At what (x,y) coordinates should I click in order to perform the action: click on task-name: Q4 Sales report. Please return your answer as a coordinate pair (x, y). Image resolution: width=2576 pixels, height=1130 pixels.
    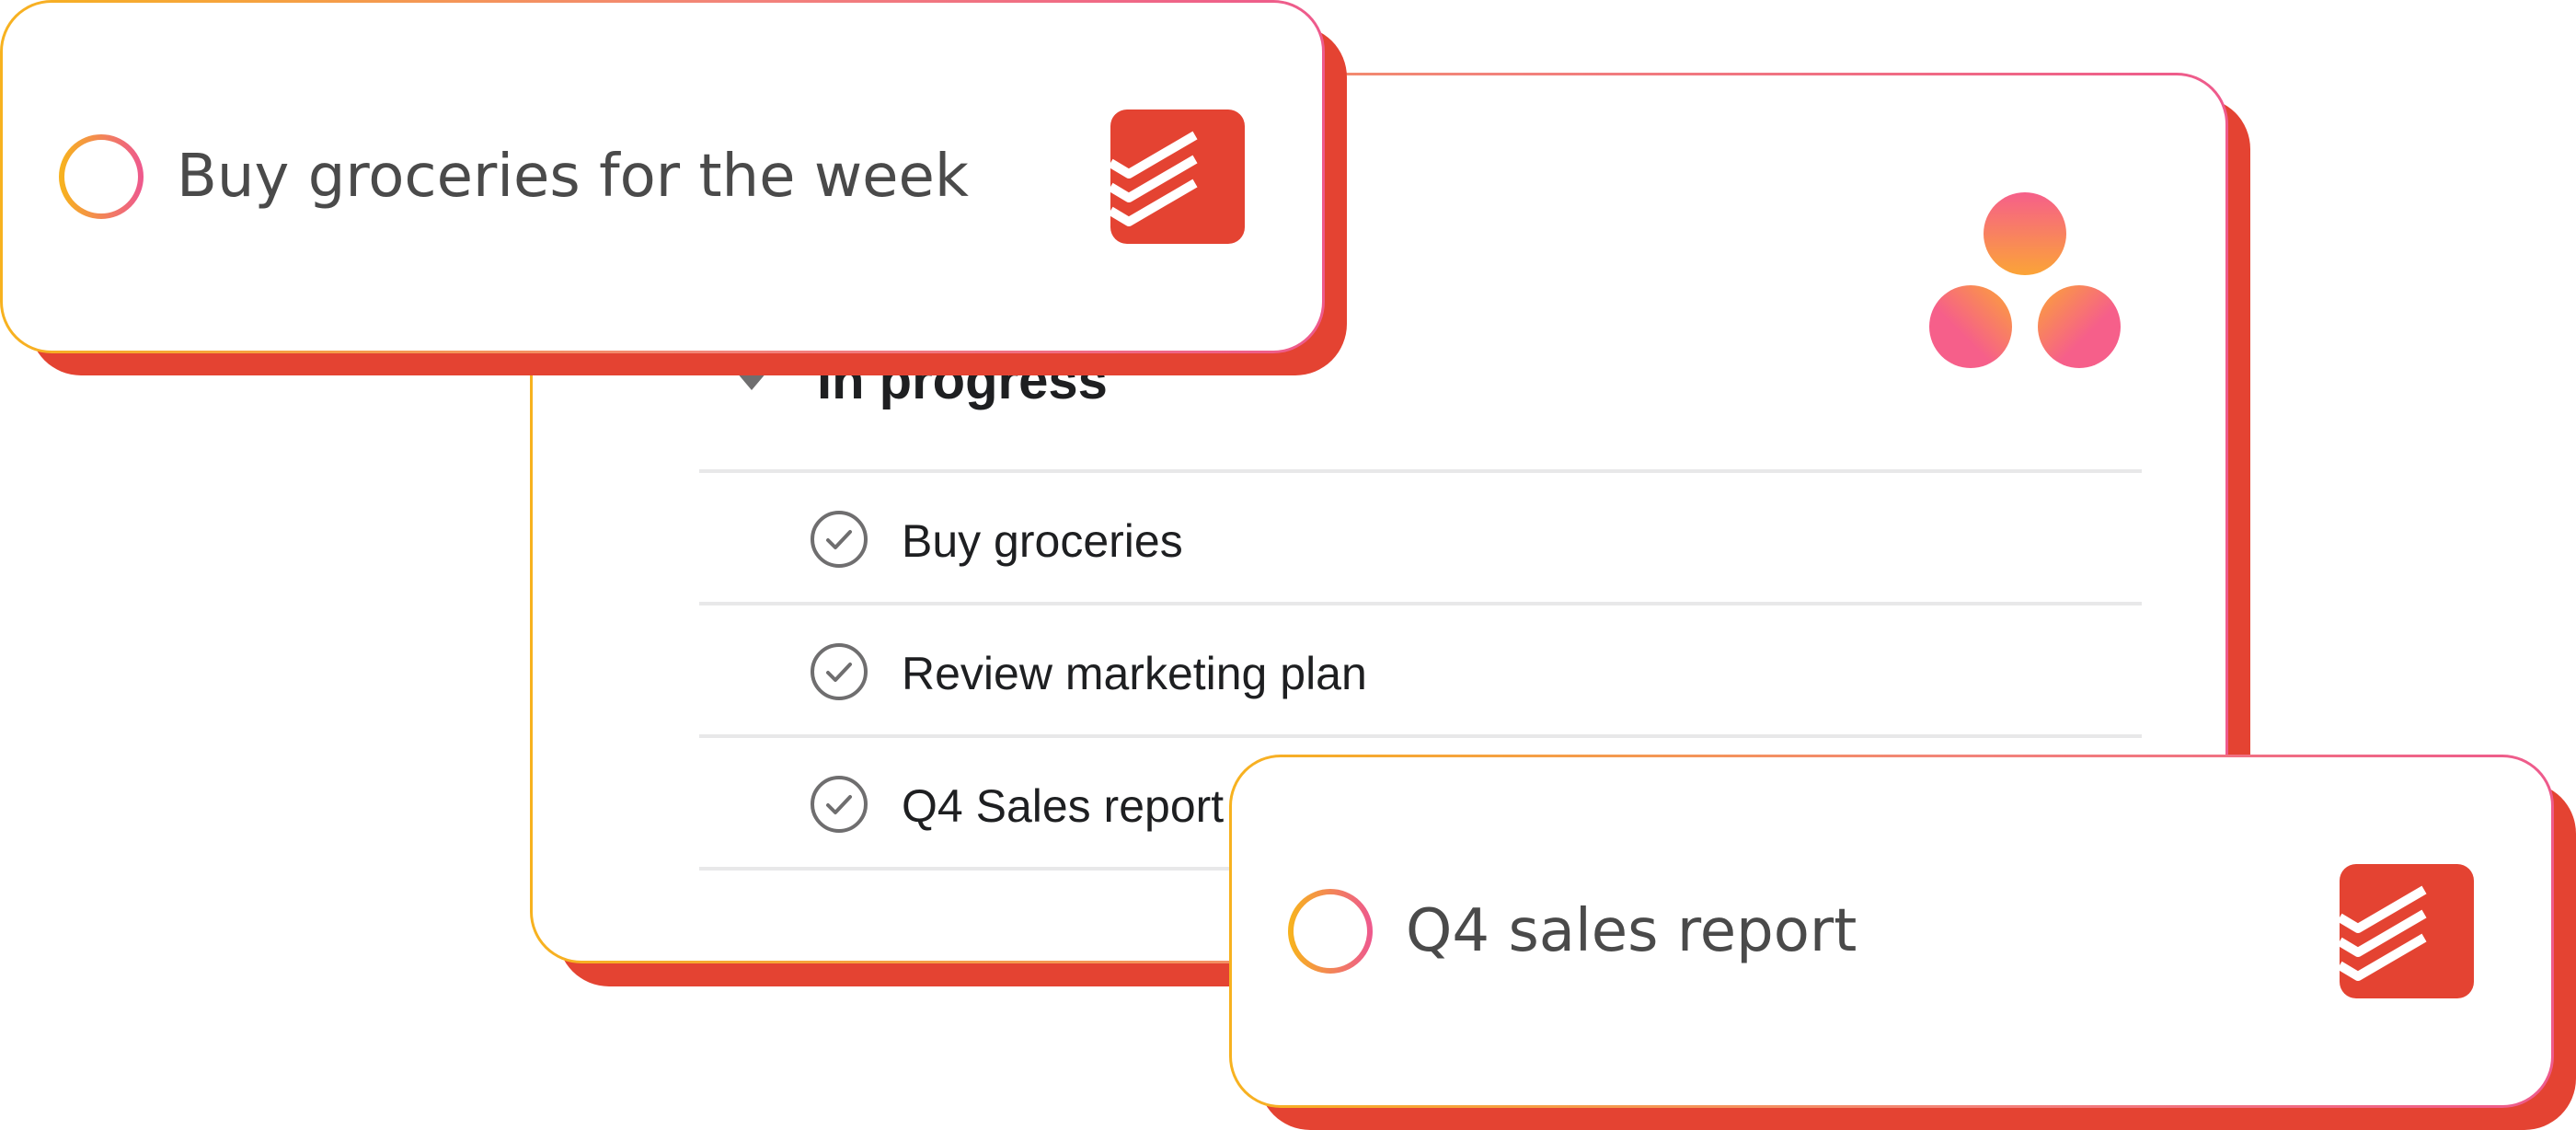
    Looking at the image, I should click on (1063, 806).